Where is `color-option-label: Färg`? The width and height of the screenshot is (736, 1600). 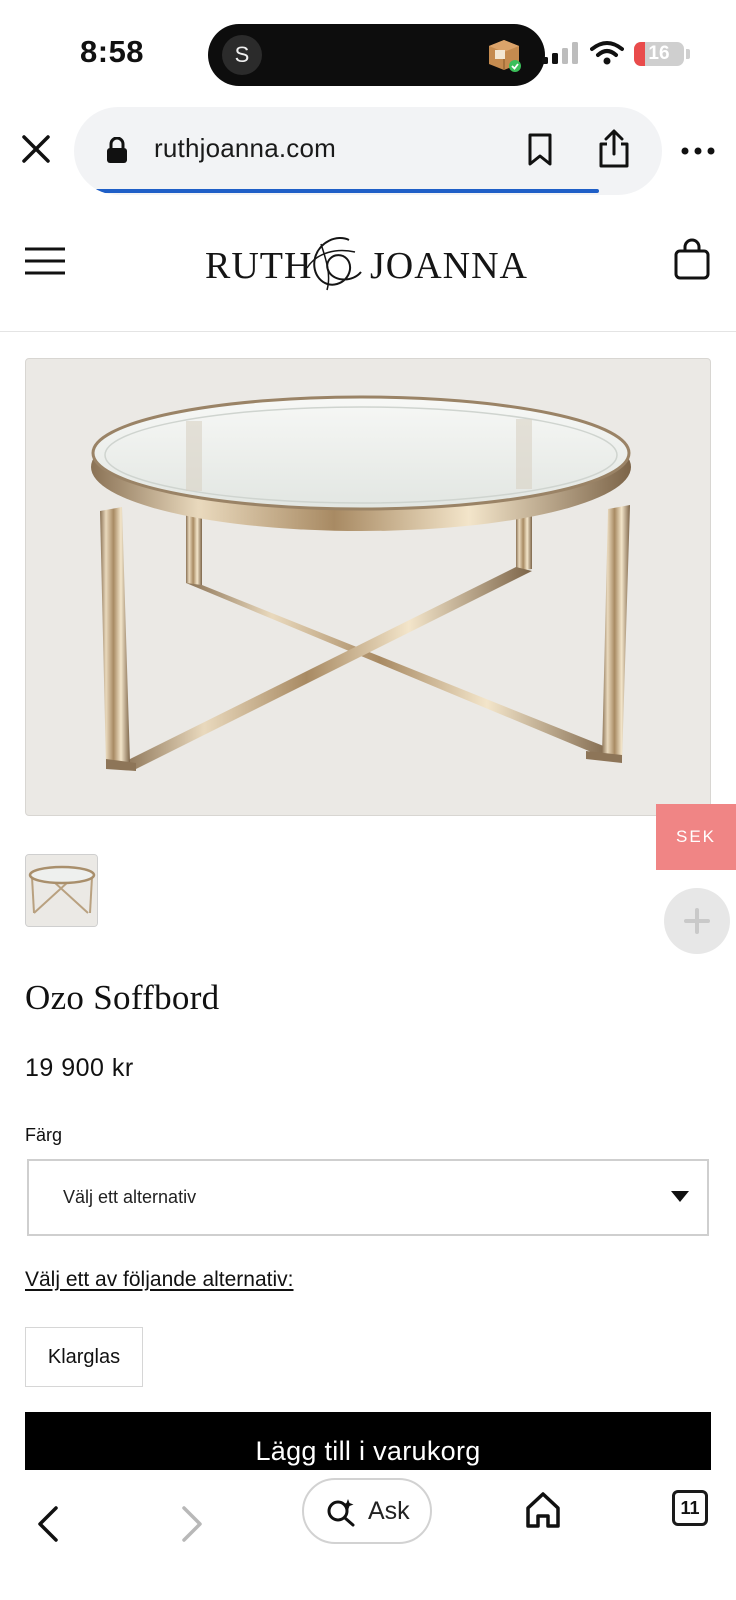 color-option-label: Färg is located at coordinates (44, 1135).